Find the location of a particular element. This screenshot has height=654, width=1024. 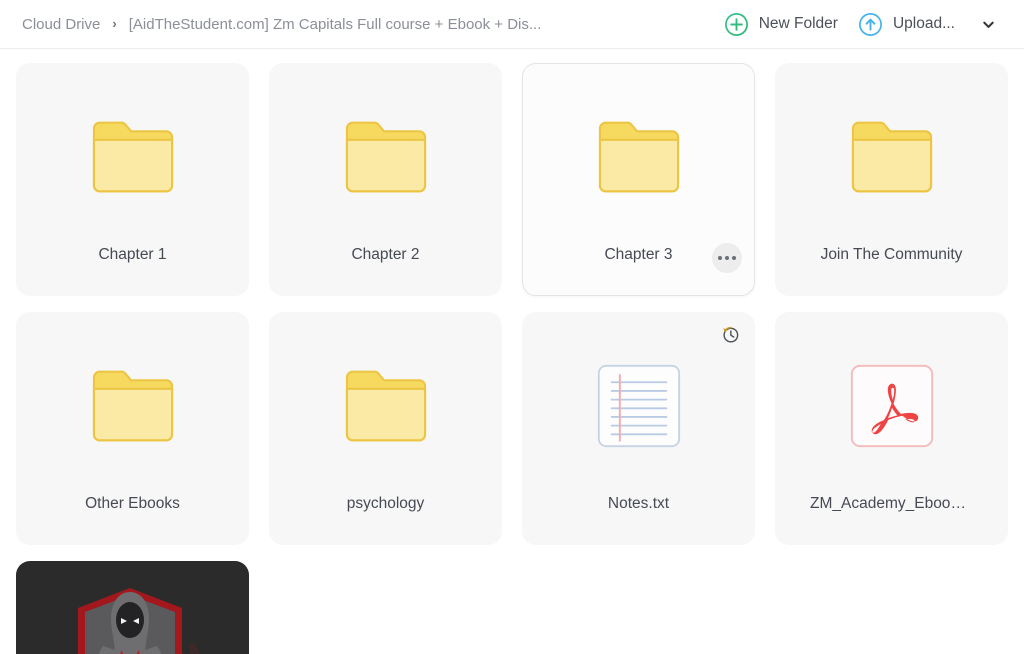

pdf-file-icon is located at coordinates (892, 406).